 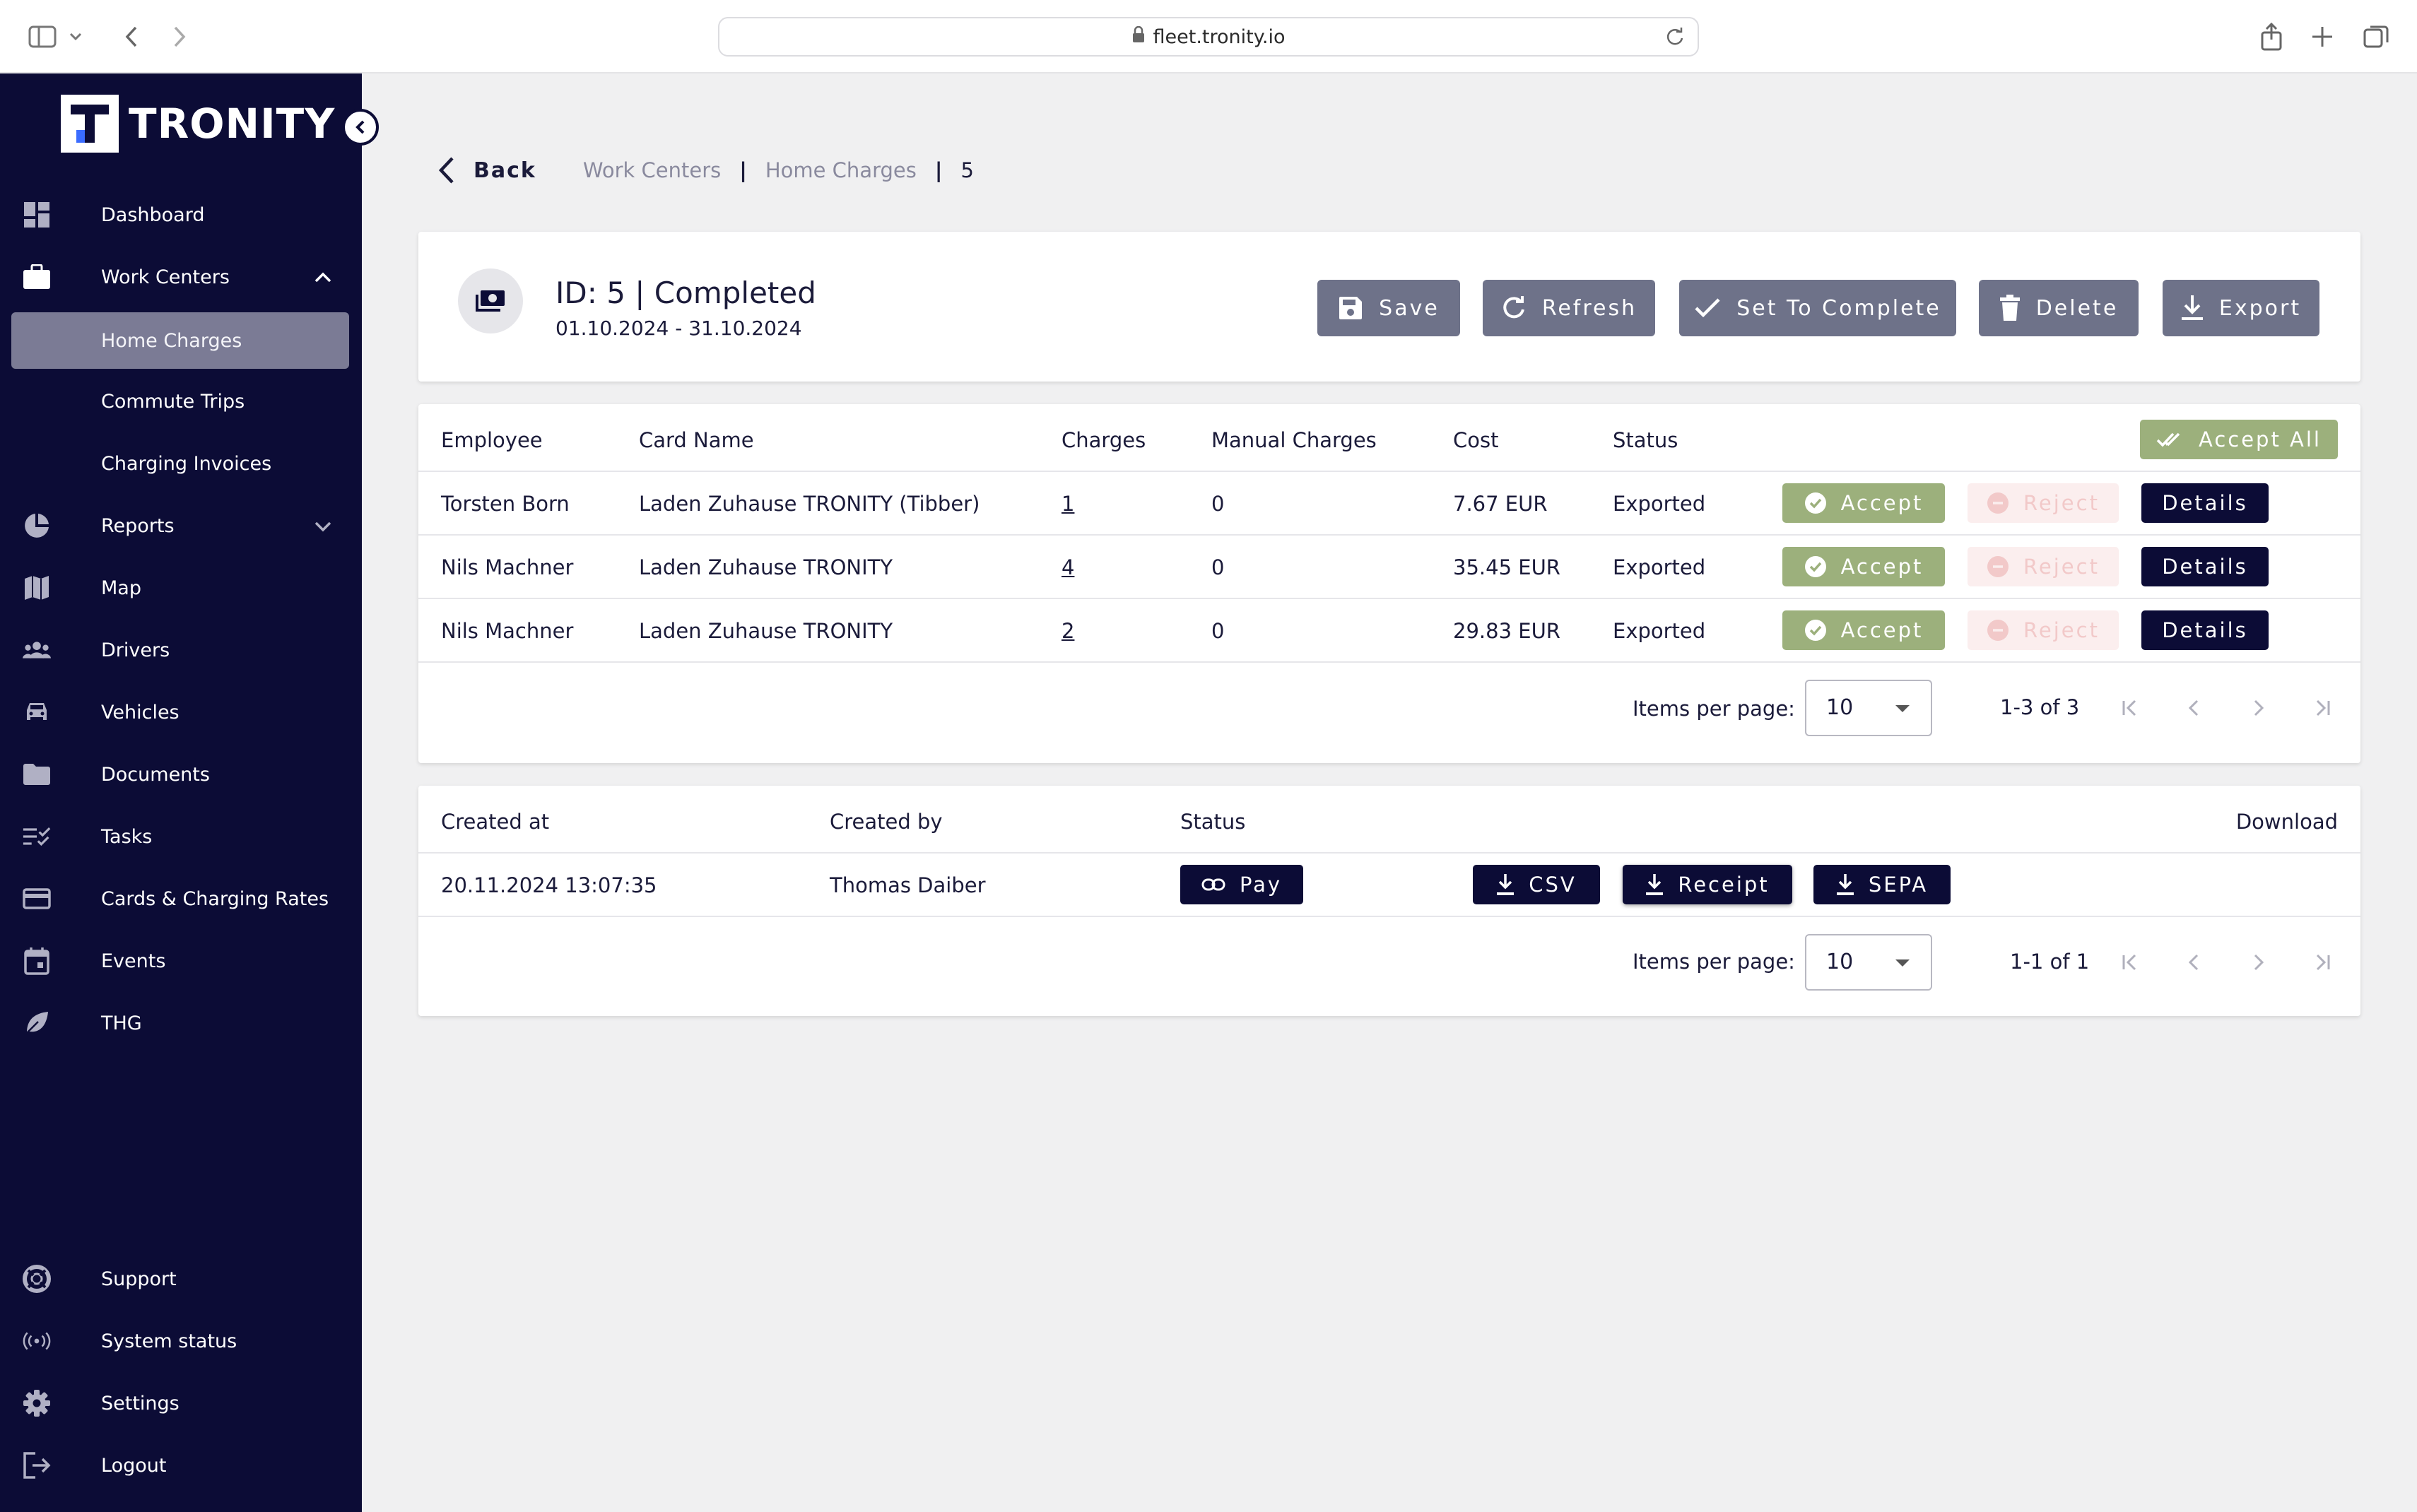 What do you see at coordinates (1068, 504) in the screenshot?
I see `charges-link: 1` at bounding box center [1068, 504].